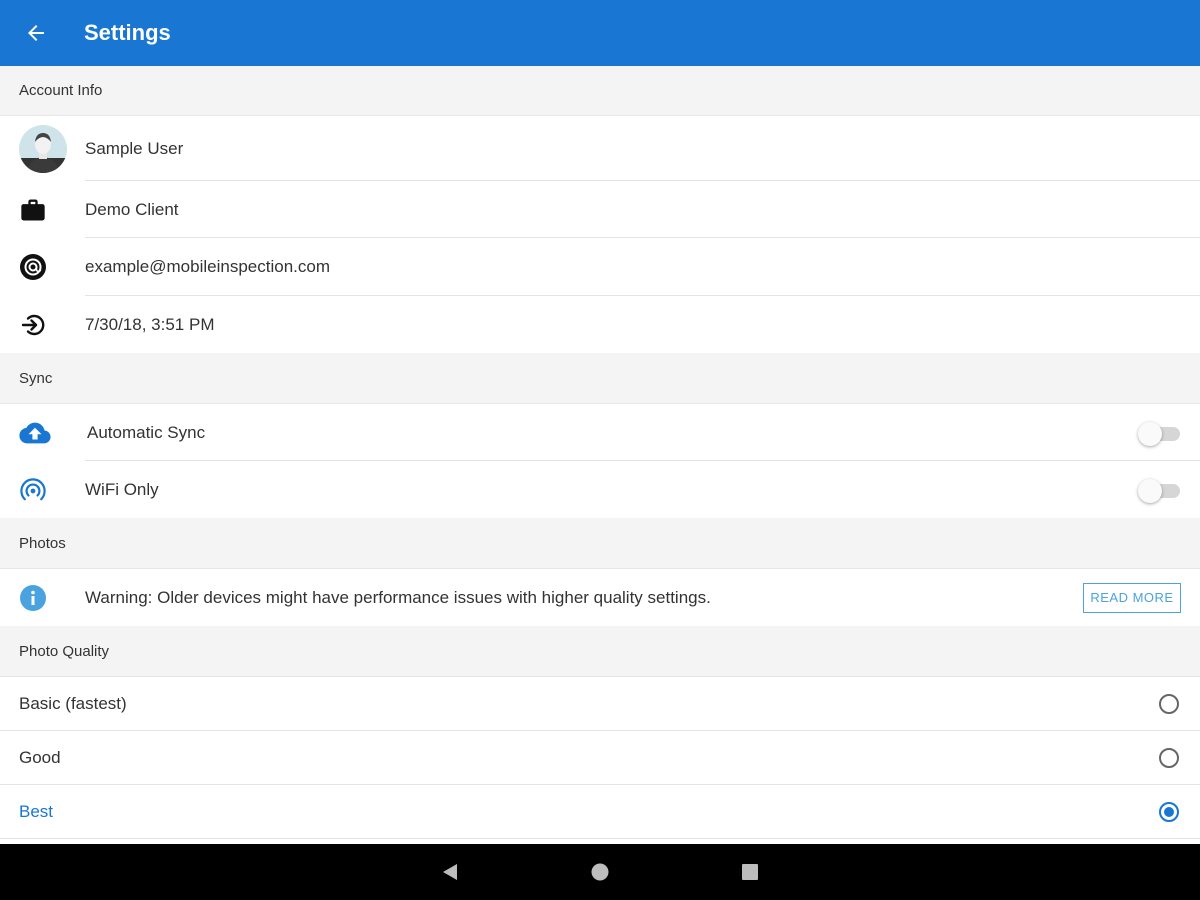 Image resolution: width=1200 pixels, height=900 pixels. What do you see at coordinates (600, 704) in the screenshot?
I see `photo-quality-option-basic: Basic (fastest)` at bounding box center [600, 704].